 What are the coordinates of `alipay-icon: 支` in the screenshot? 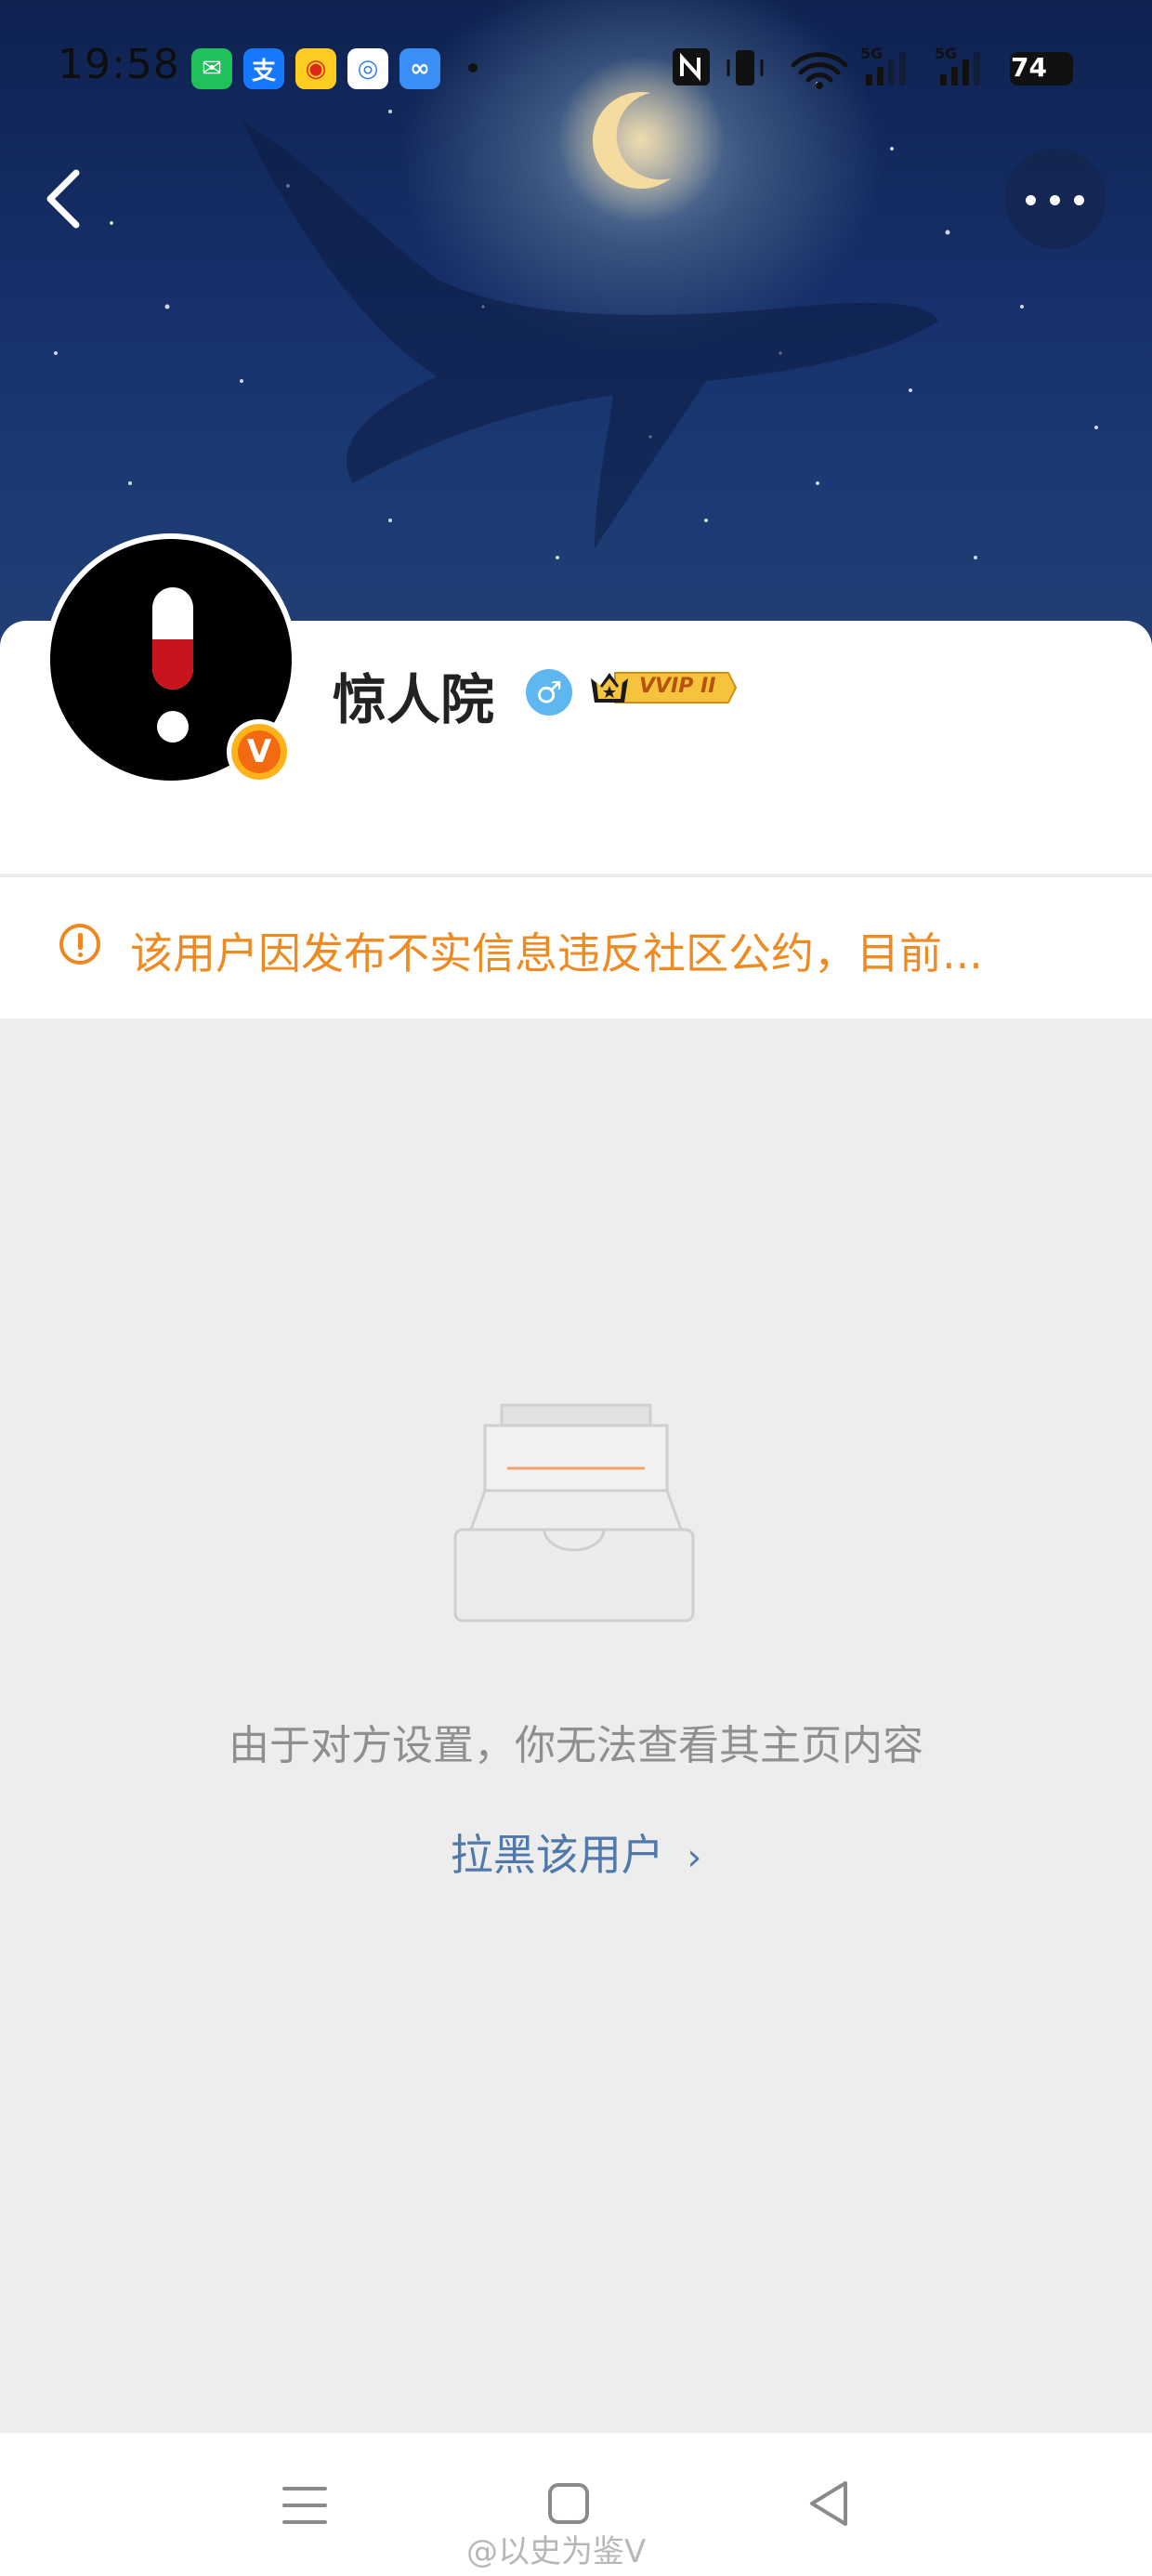 It's located at (263, 68).